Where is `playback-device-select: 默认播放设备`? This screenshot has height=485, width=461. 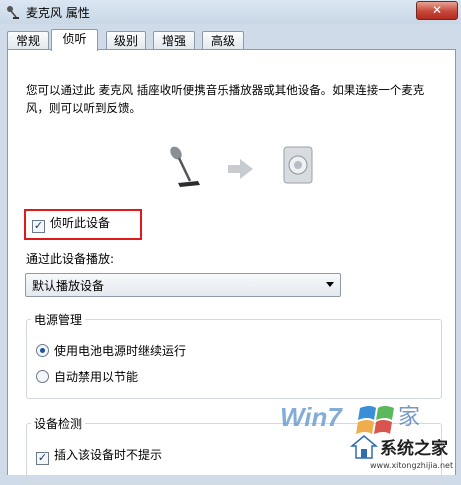
playback-device-select: 默认播放设备 is located at coordinates (183, 285).